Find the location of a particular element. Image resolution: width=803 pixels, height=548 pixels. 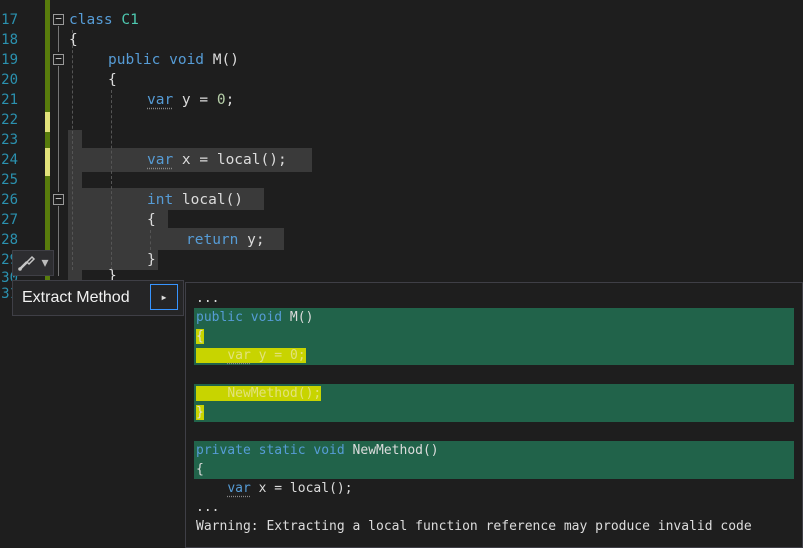

line-number: 27 is located at coordinates (9, 220).